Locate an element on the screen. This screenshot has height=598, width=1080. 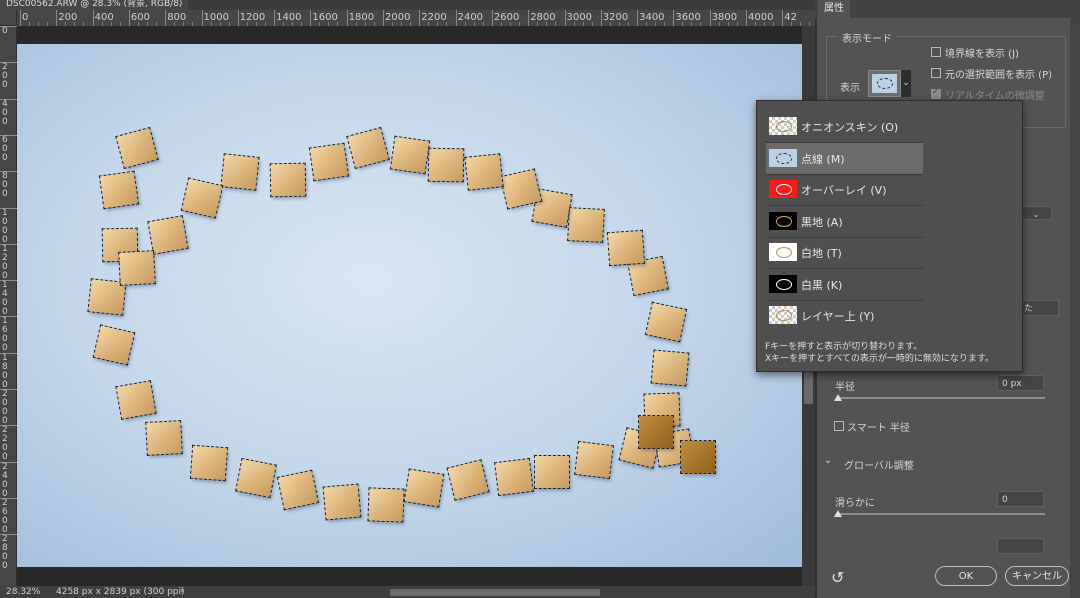
menu-item-black: 黒地 (A) is located at coordinates (844, 221).